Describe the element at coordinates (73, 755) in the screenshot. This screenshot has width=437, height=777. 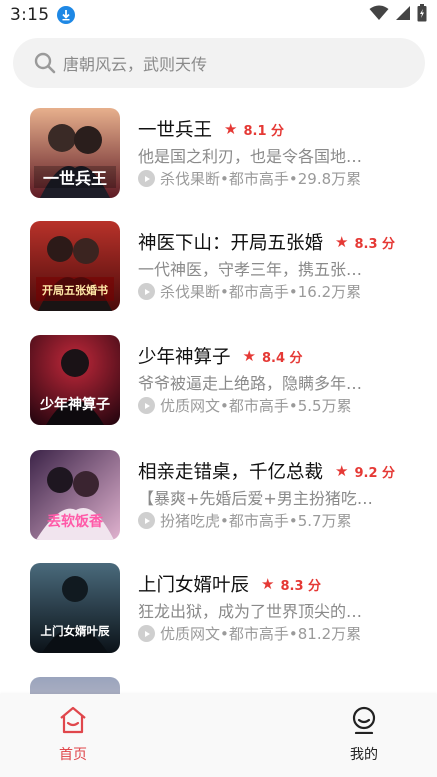
I see `nav-home-label: 首页` at that location.